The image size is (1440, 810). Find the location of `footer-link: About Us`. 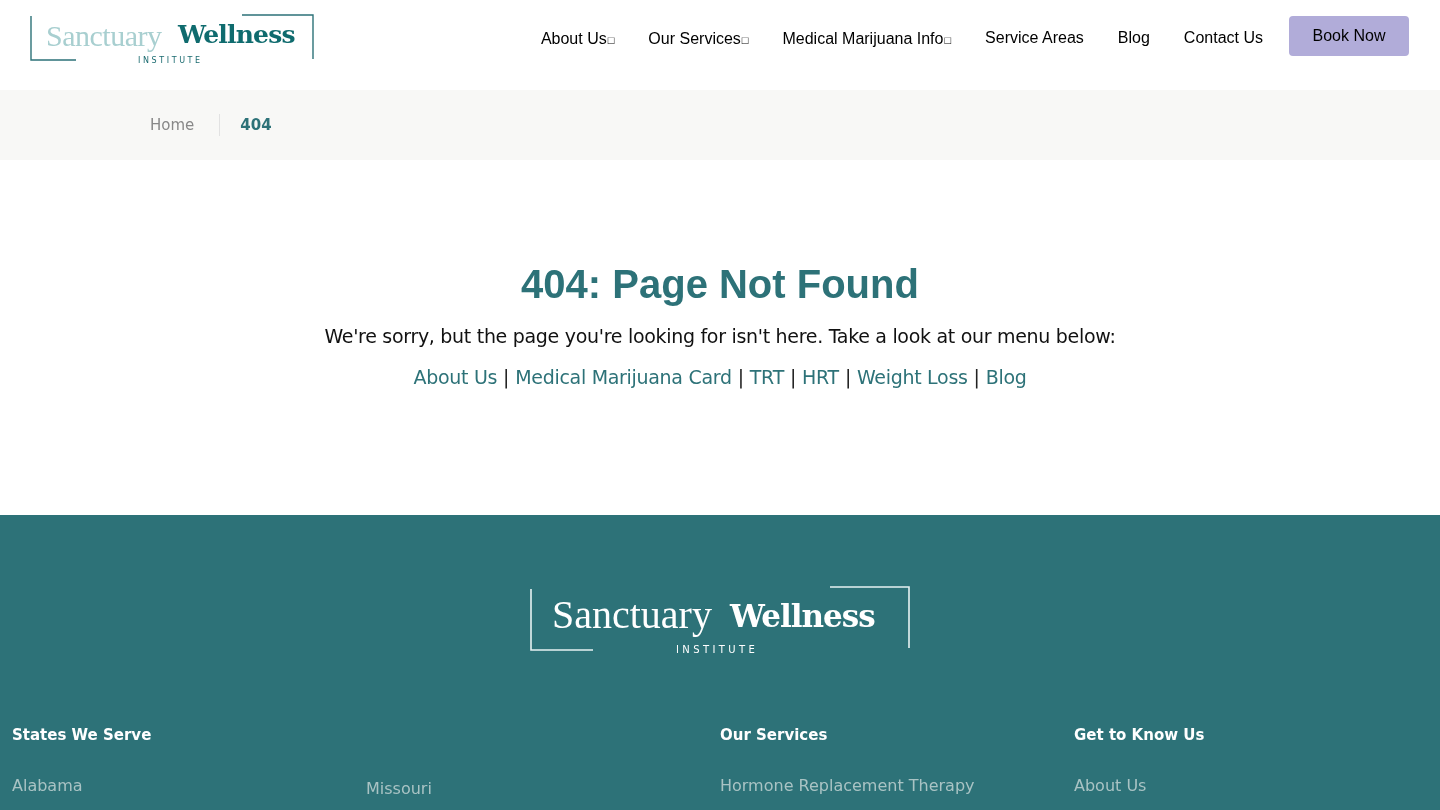

footer-link: About Us is located at coordinates (1110, 785).